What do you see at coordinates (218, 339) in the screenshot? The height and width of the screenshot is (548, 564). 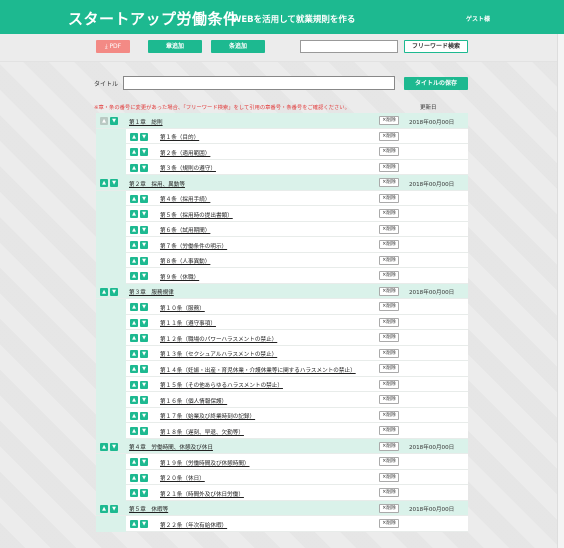 I see `article-title-link: 第１２条（職場のパワーハラスメントの禁止）` at bounding box center [218, 339].